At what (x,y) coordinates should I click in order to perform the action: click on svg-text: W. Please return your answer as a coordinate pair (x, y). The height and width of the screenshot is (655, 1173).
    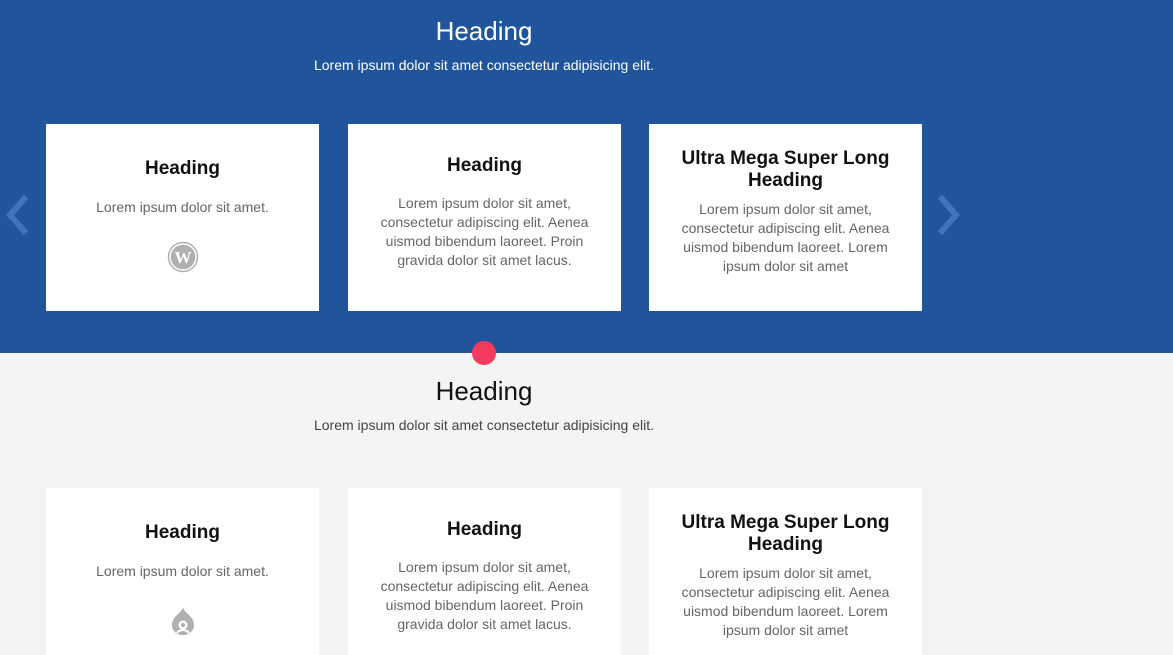
    Looking at the image, I should click on (182, 257).